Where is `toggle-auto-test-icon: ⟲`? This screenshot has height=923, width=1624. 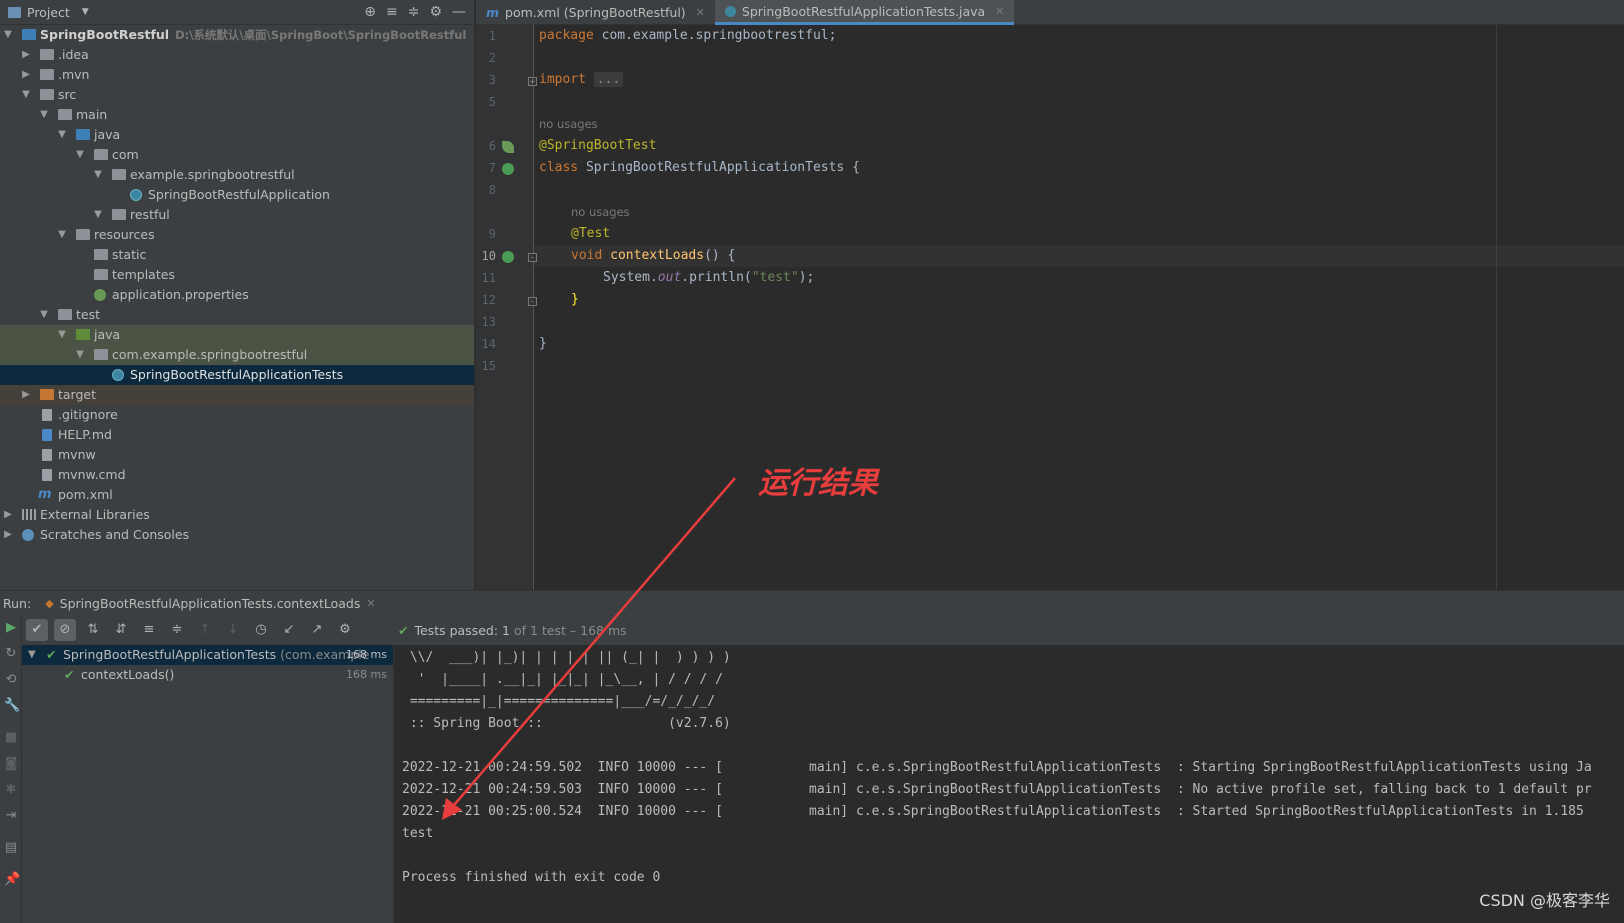 toggle-auto-test-icon: ⟲ is located at coordinates (11, 680).